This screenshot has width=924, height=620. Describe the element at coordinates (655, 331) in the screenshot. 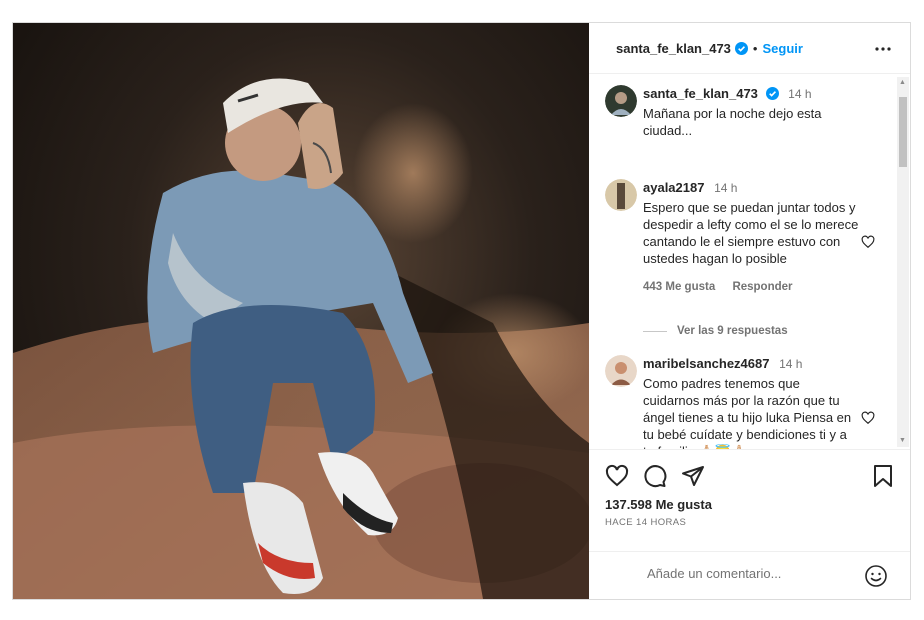

I see `replies-divider` at that location.